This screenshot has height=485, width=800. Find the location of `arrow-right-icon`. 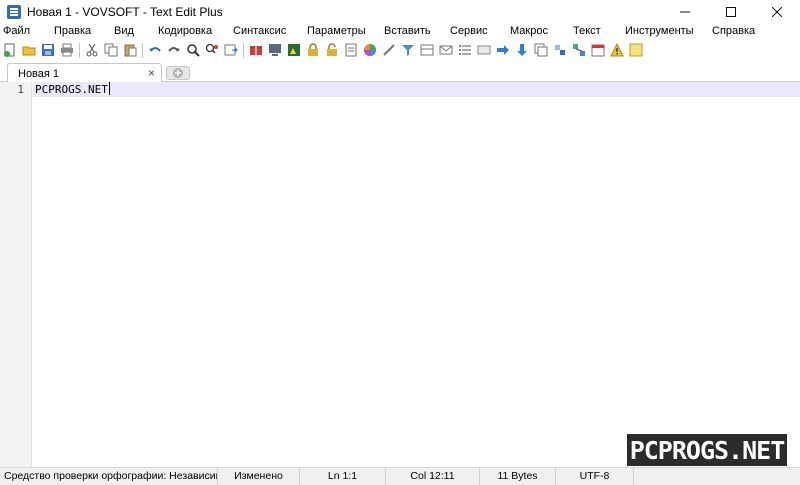

arrow-right-icon is located at coordinates (502, 50).